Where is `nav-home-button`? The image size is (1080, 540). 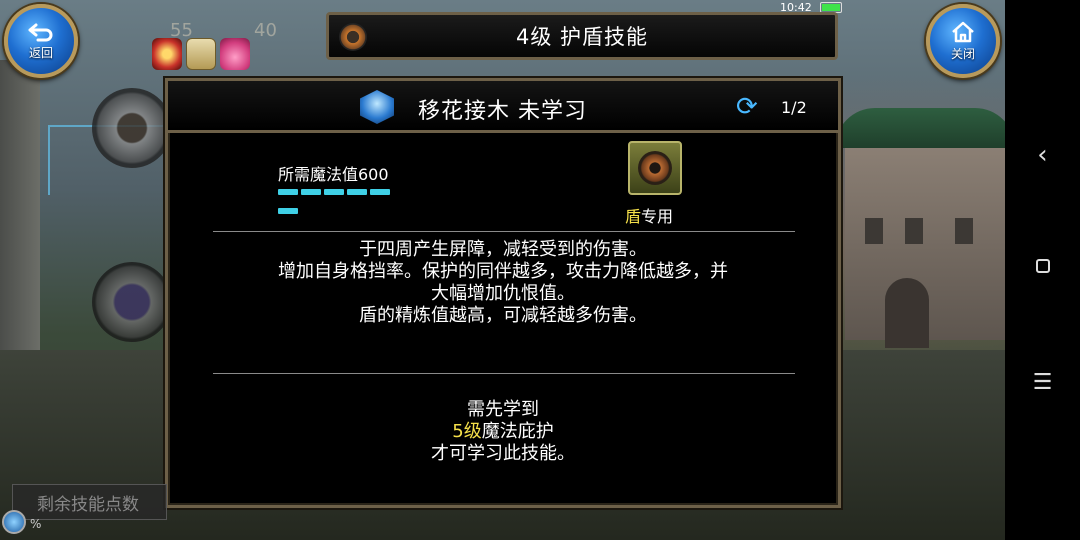 nav-home-button is located at coordinates (1042, 267).